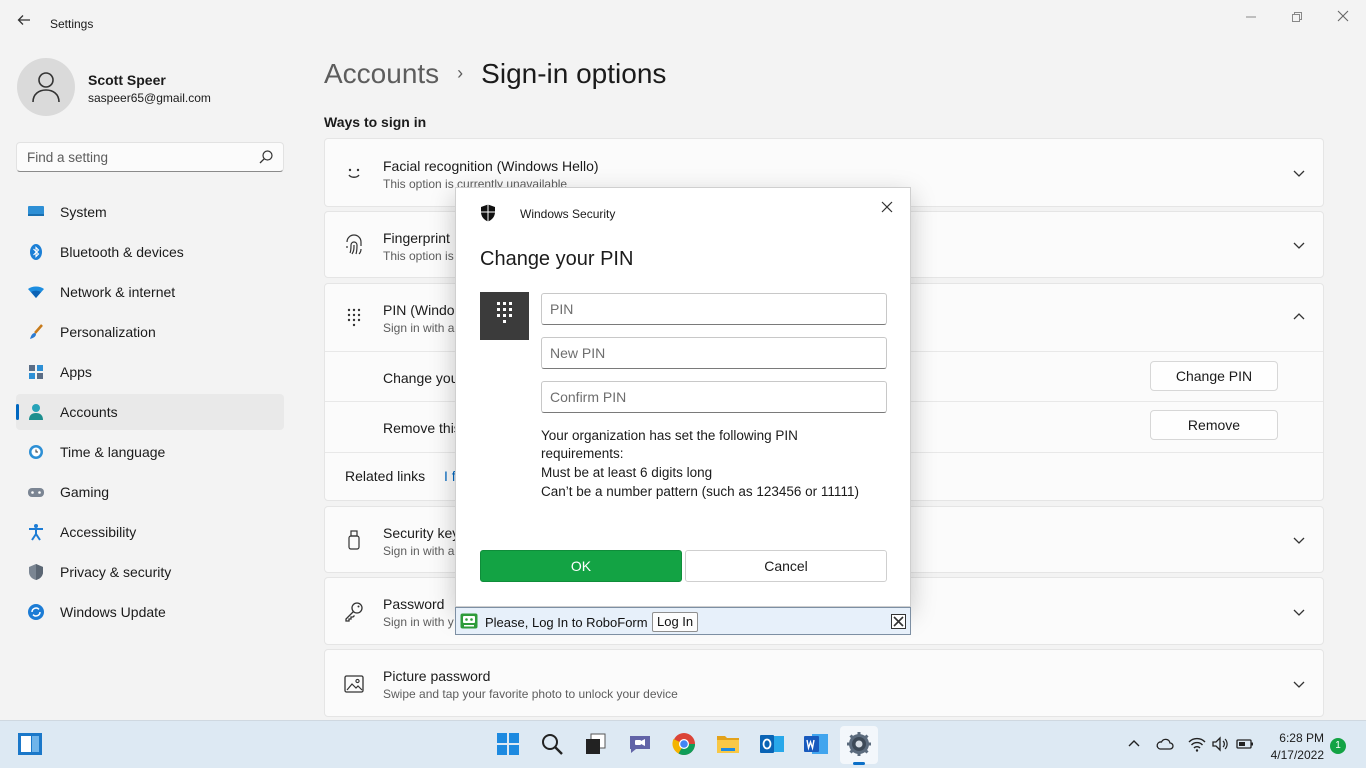 The width and height of the screenshot is (1366, 768). I want to click on confirm-pin-field: Confirm PIN, so click(714, 397).